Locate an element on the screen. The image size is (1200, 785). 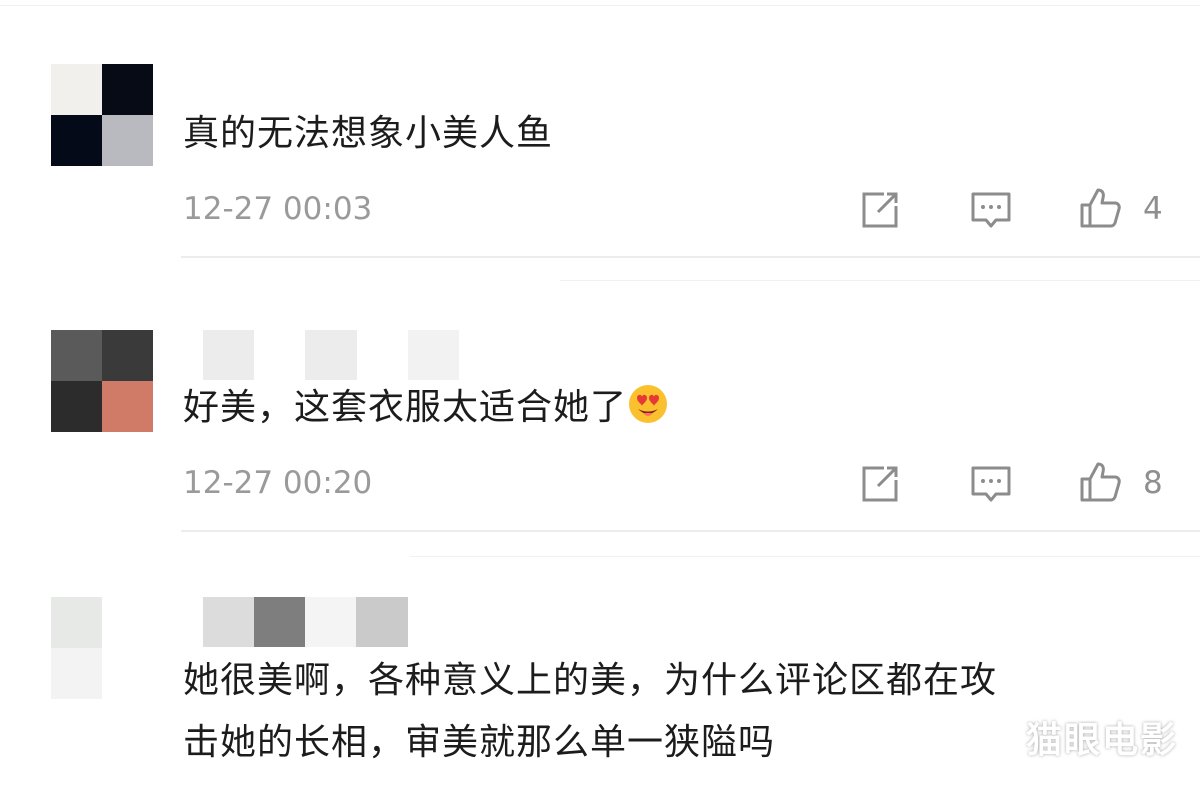
top-divider is located at coordinates (600, 5).